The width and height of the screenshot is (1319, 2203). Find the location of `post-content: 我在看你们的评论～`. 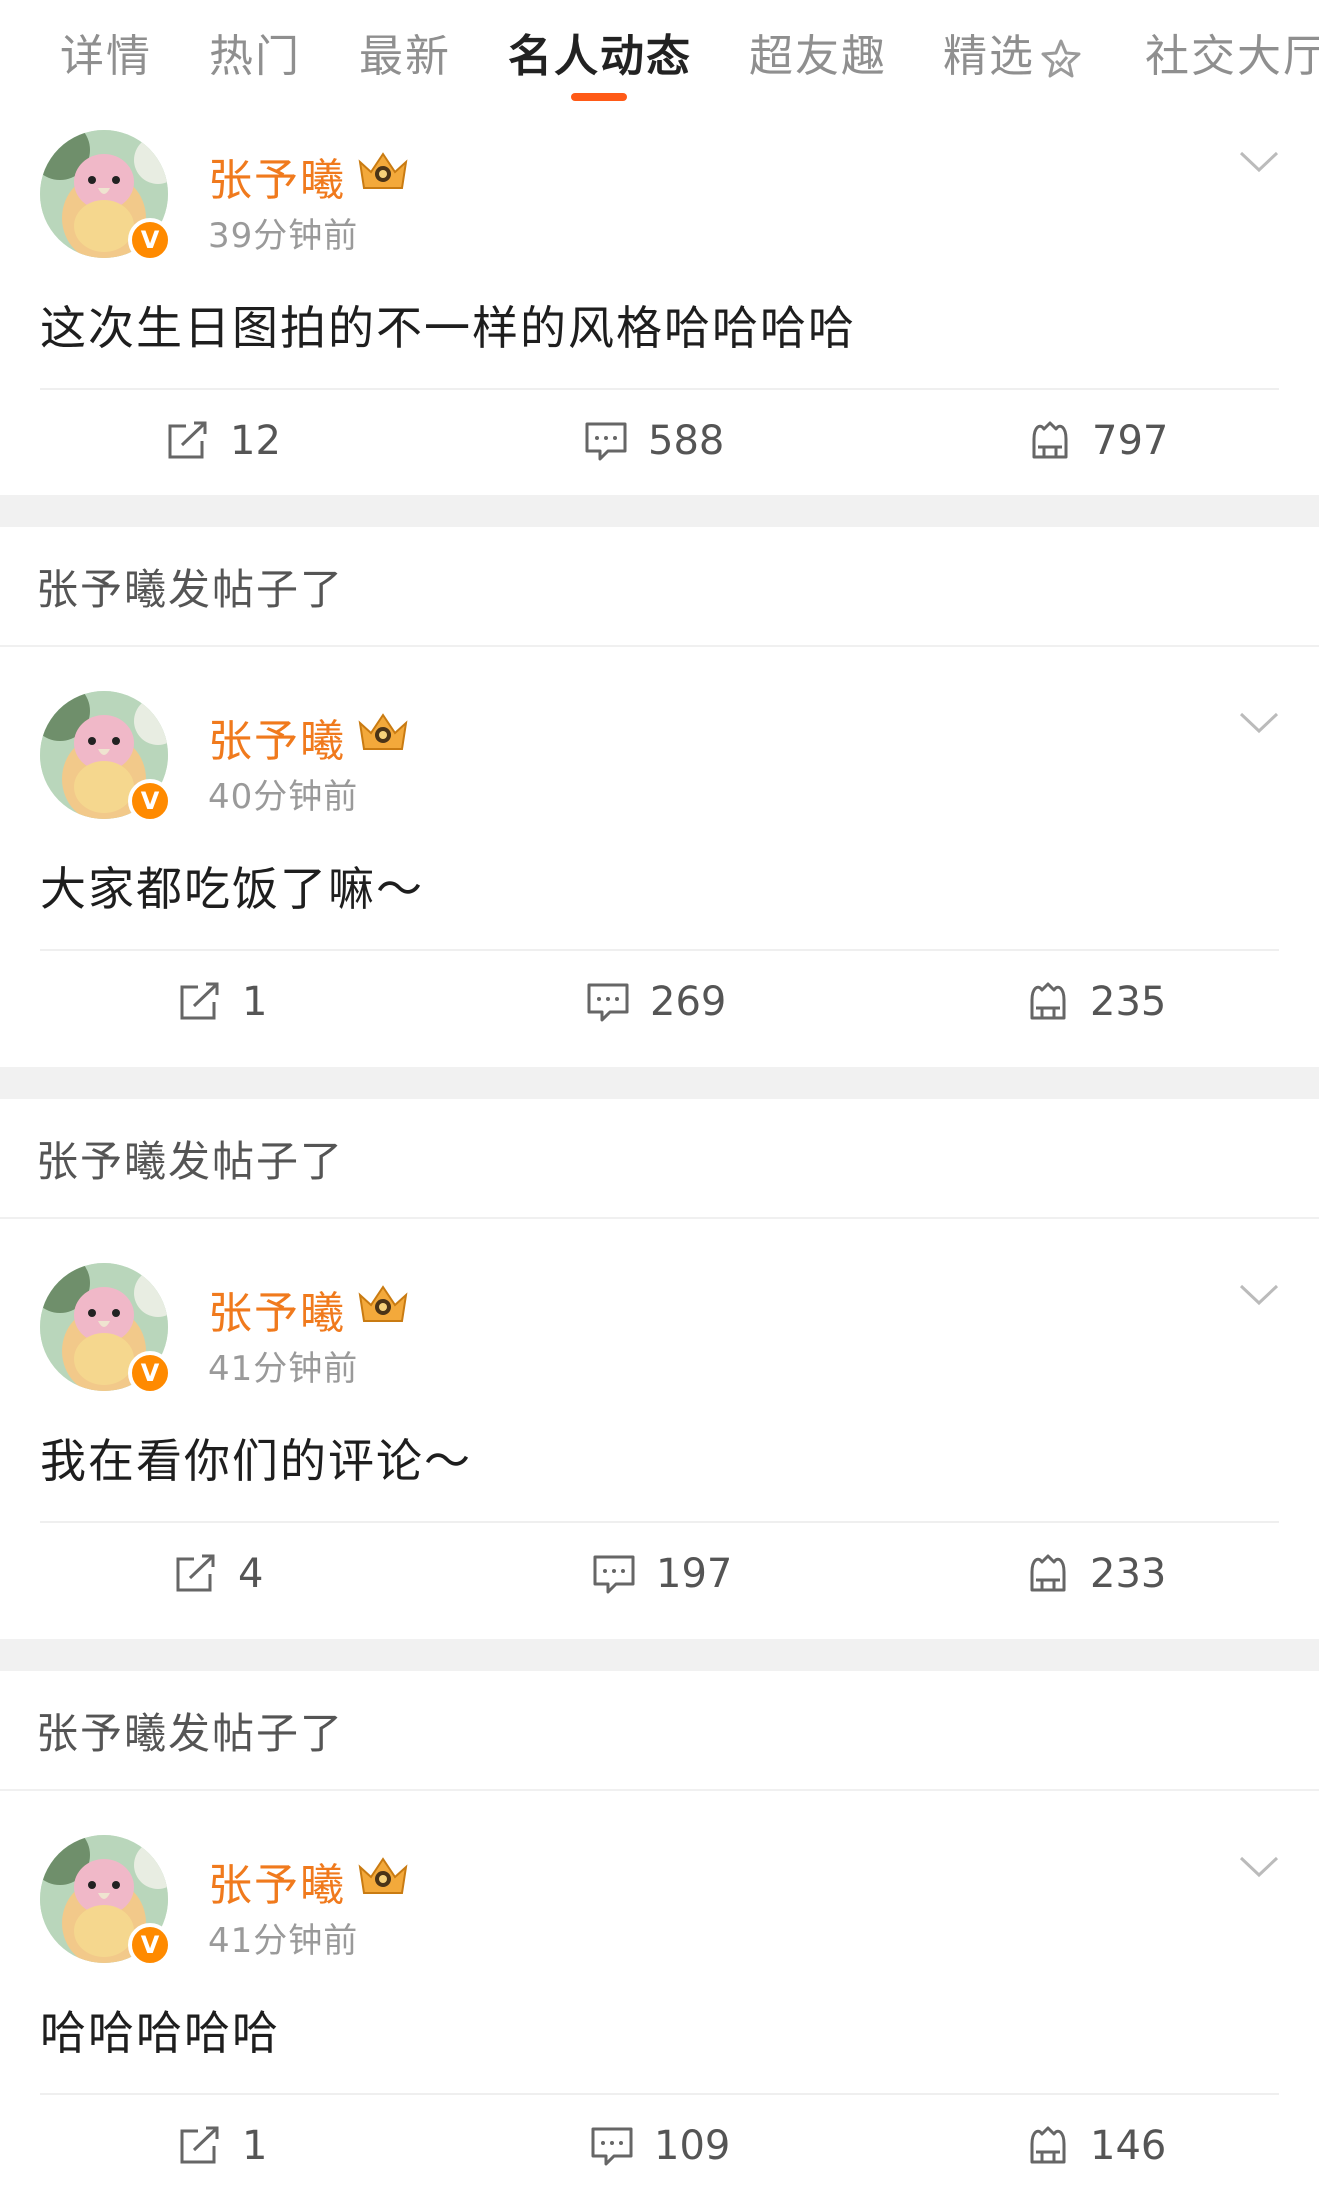

post-content: 我在看你们的评论～ is located at coordinates (256, 1461).